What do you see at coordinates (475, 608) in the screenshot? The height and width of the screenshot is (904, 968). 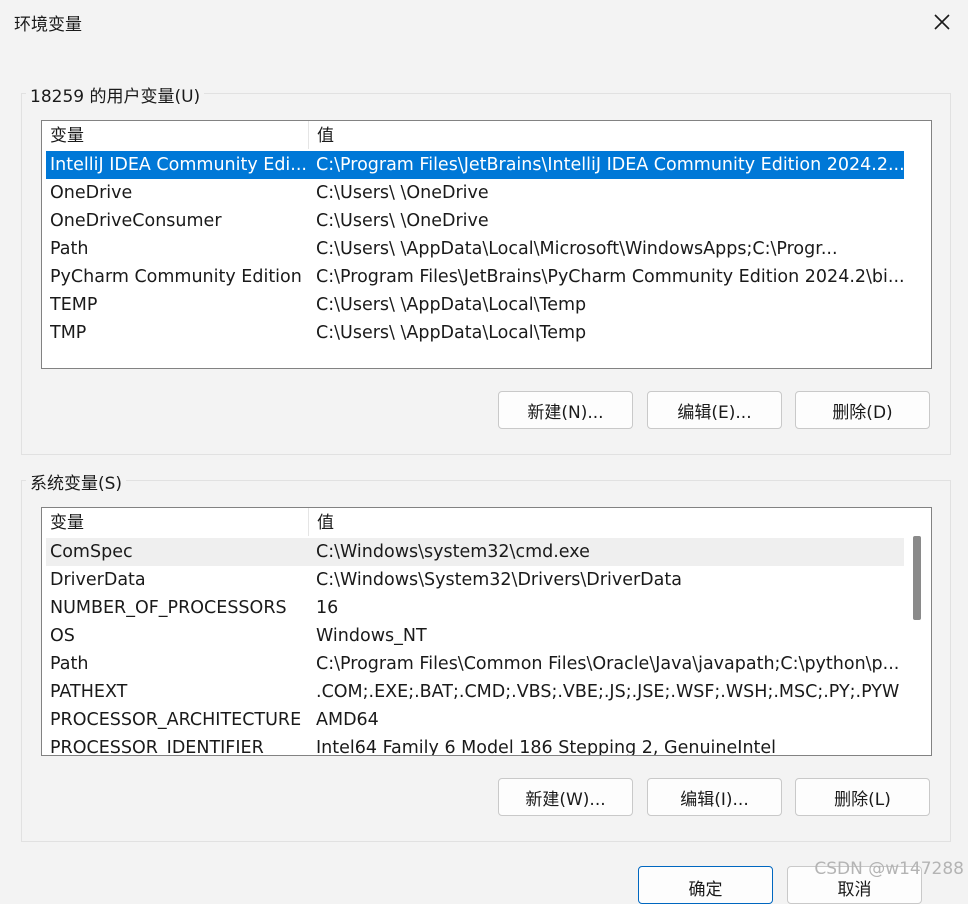 I see `list-item: NUMBER_OF_PROCESSORS 16` at bounding box center [475, 608].